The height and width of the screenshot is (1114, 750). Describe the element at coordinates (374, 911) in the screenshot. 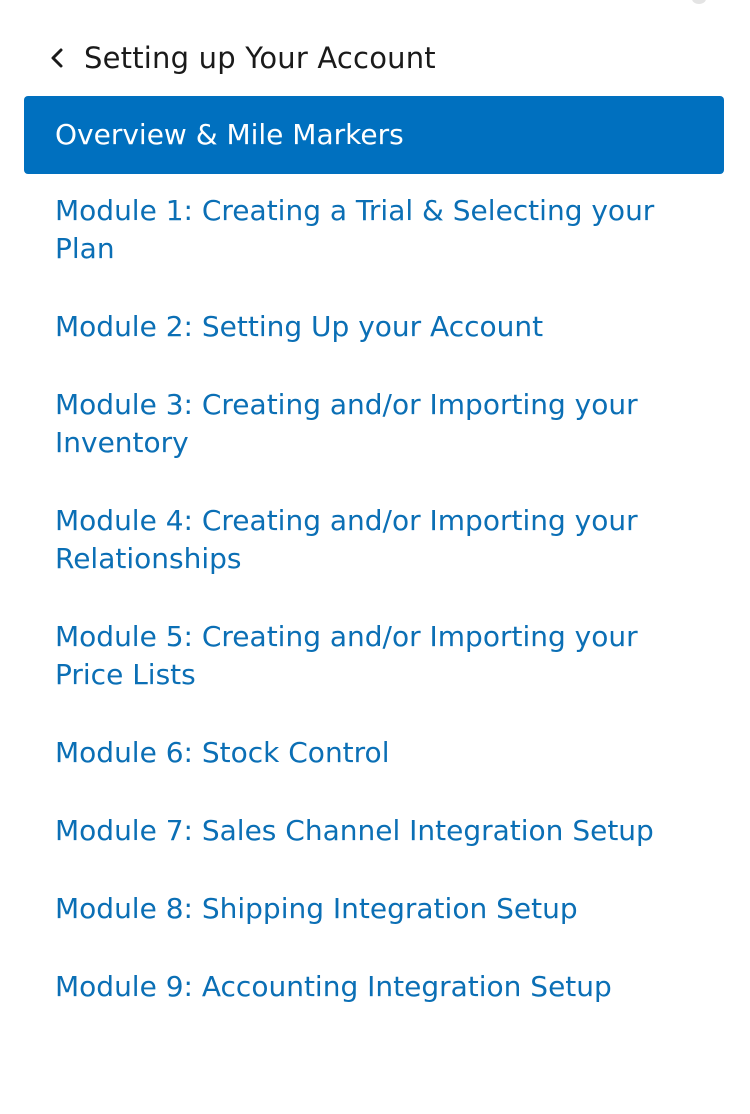

I see `nav-item-module-8: Module 8: Shipping Integration Setup` at that location.